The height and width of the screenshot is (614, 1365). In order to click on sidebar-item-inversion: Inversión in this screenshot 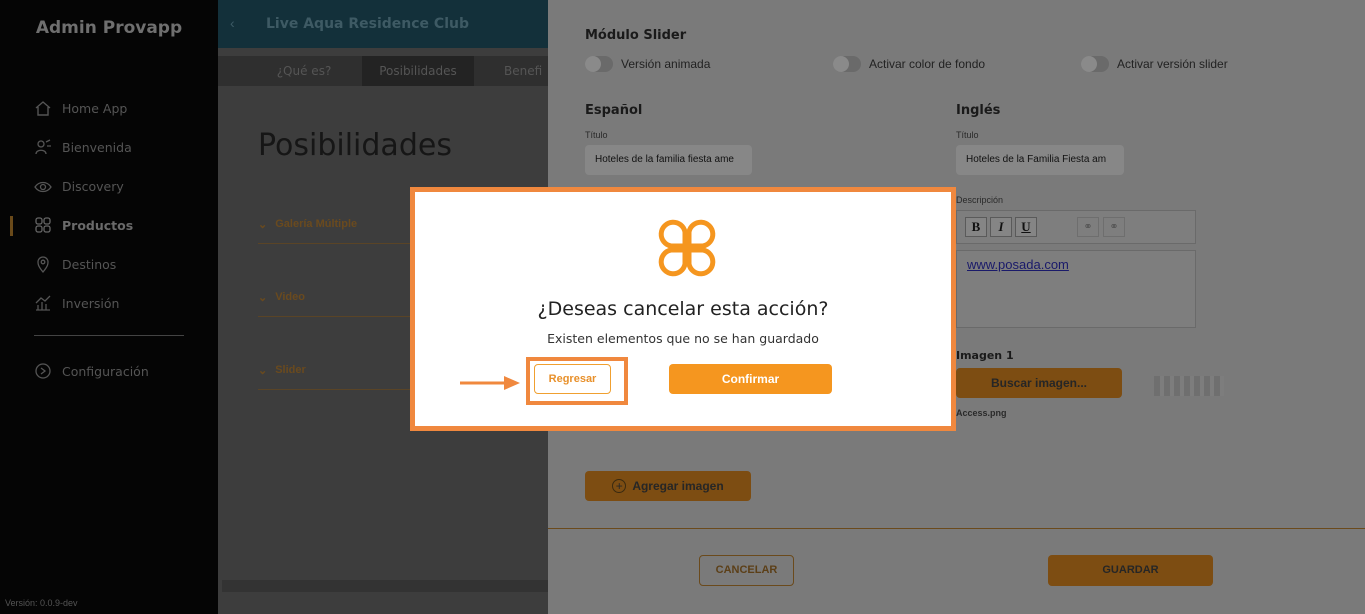, I will do `click(76, 303)`.